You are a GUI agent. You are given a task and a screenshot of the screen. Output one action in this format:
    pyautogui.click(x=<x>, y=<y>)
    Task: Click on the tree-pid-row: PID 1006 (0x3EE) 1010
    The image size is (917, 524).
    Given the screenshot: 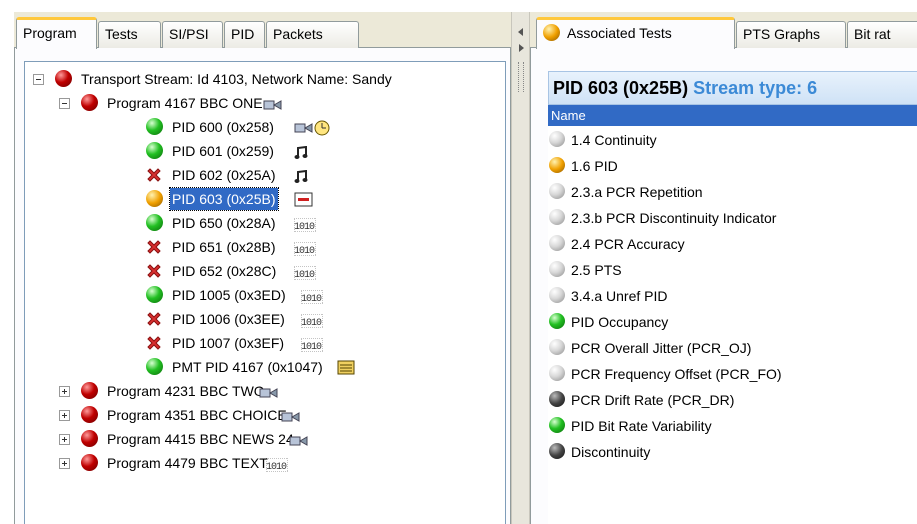 What is the action you would take?
    pyautogui.click(x=265, y=319)
    